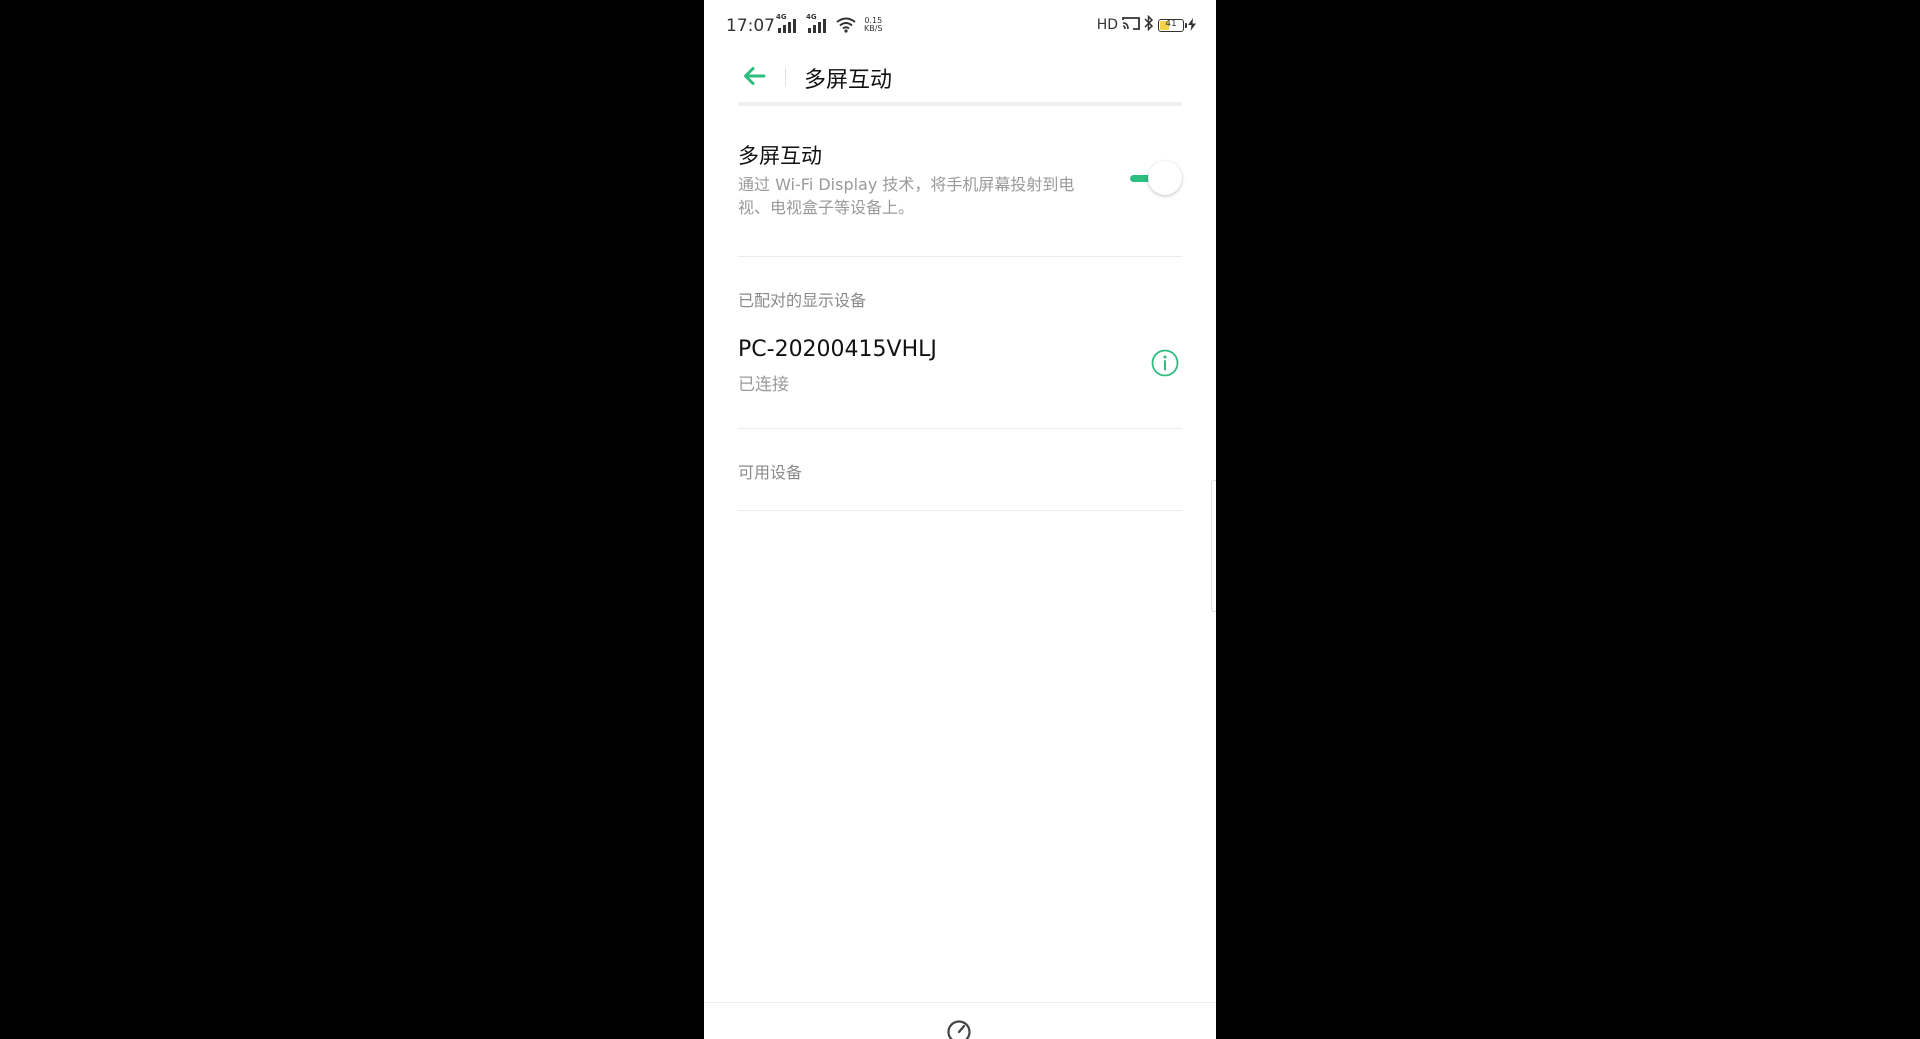 The width and height of the screenshot is (1920, 1039). Describe the element at coordinates (1149, 24) in the screenshot. I see `bluetooth-icon` at that location.